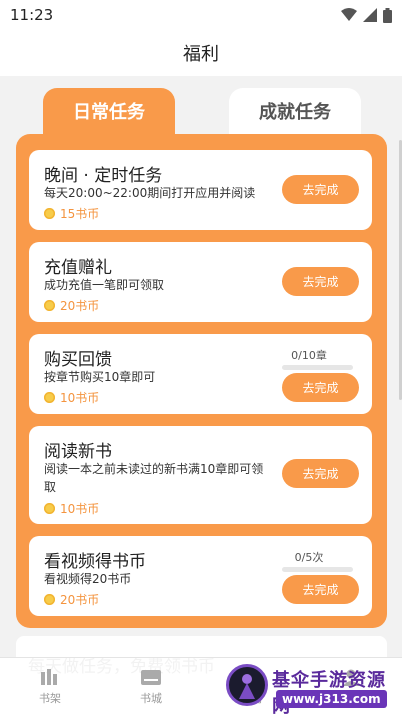 The width and height of the screenshot is (402, 714). What do you see at coordinates (309, 557) in the screenshot?
I see `progress-label: 0/5次` at bounding box center [309, 557].